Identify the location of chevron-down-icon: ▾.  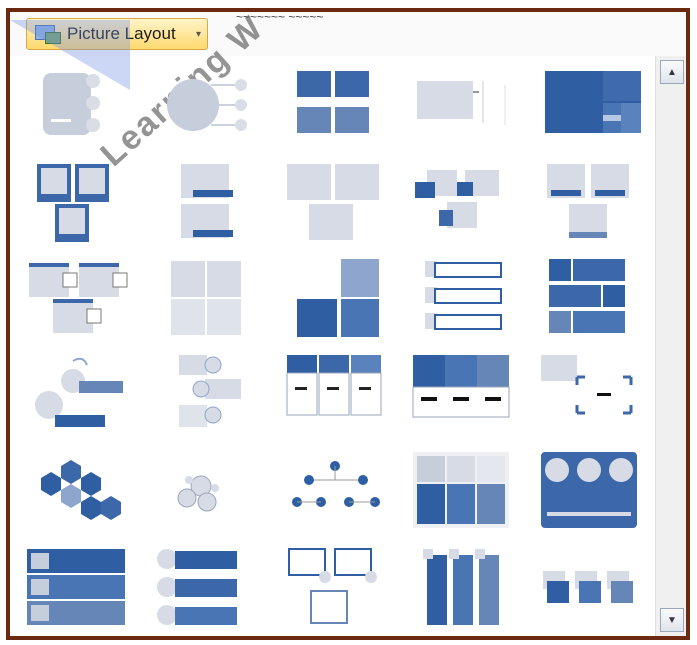
(198, 34).